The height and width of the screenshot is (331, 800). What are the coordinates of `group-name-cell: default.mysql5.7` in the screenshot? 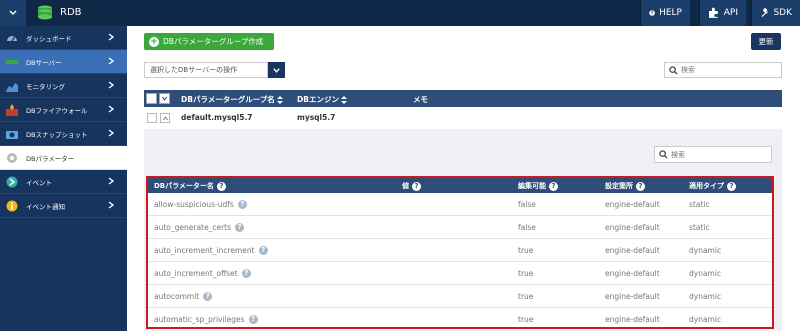 It's located at (217, 117).